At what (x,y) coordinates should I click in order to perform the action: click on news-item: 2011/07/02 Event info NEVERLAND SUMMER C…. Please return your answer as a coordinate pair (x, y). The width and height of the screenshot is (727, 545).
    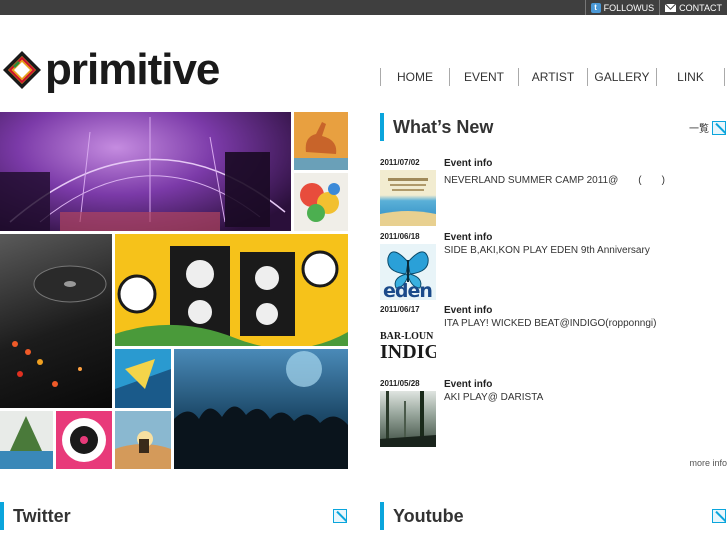
    Looking at the image, I should click on (553, 194).